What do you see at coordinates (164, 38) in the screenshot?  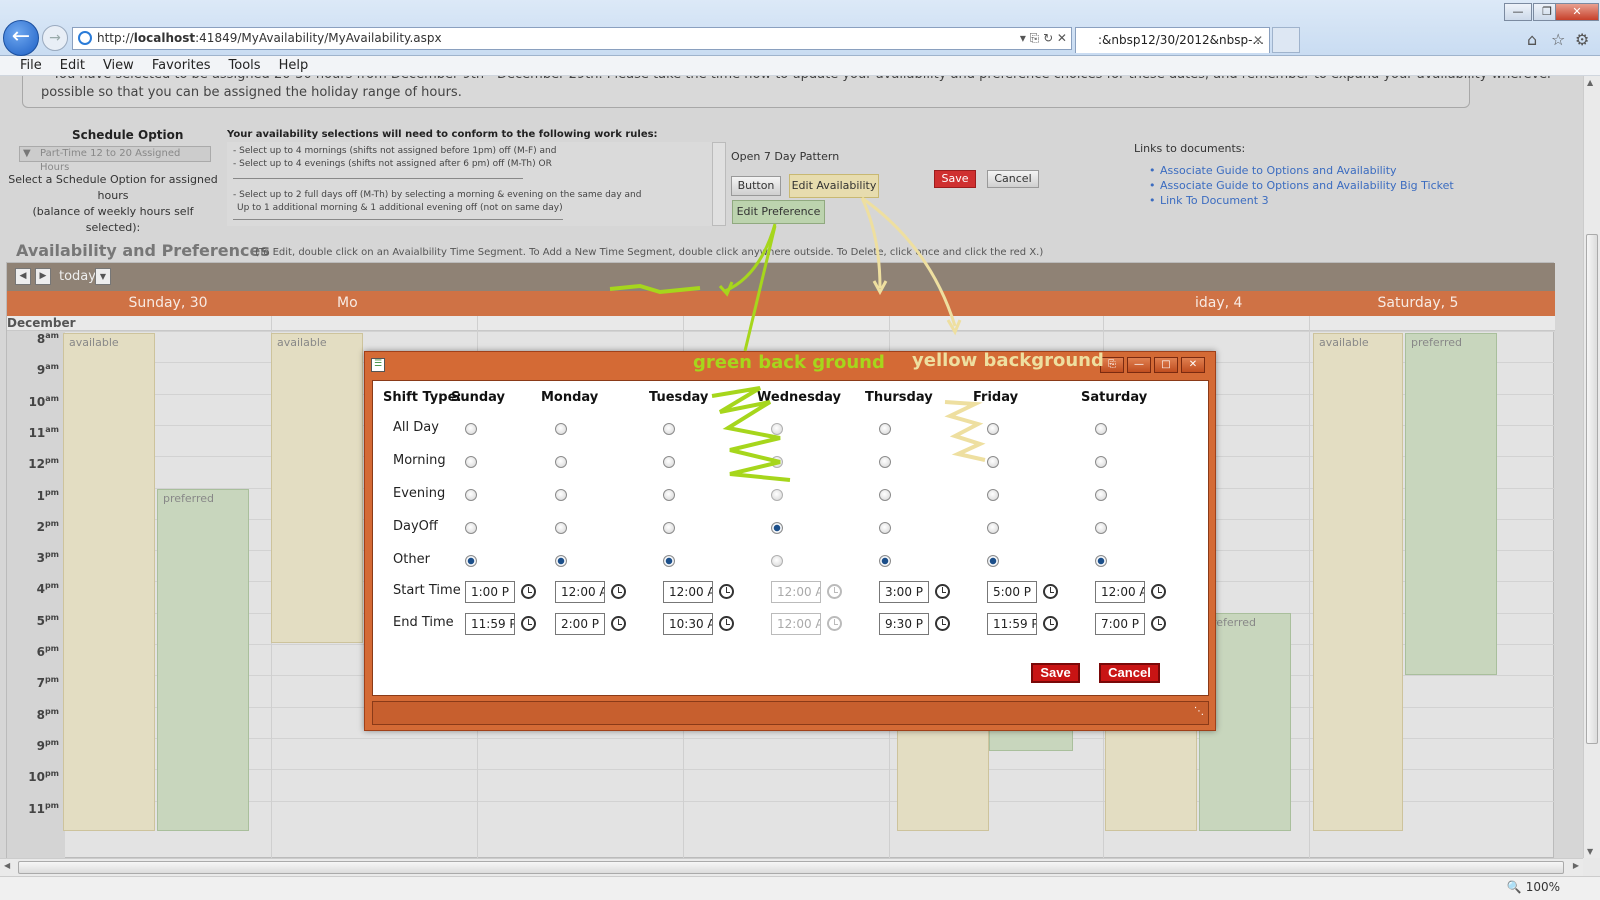 I see `url-host: localhost` at bounding box center [164, 38].